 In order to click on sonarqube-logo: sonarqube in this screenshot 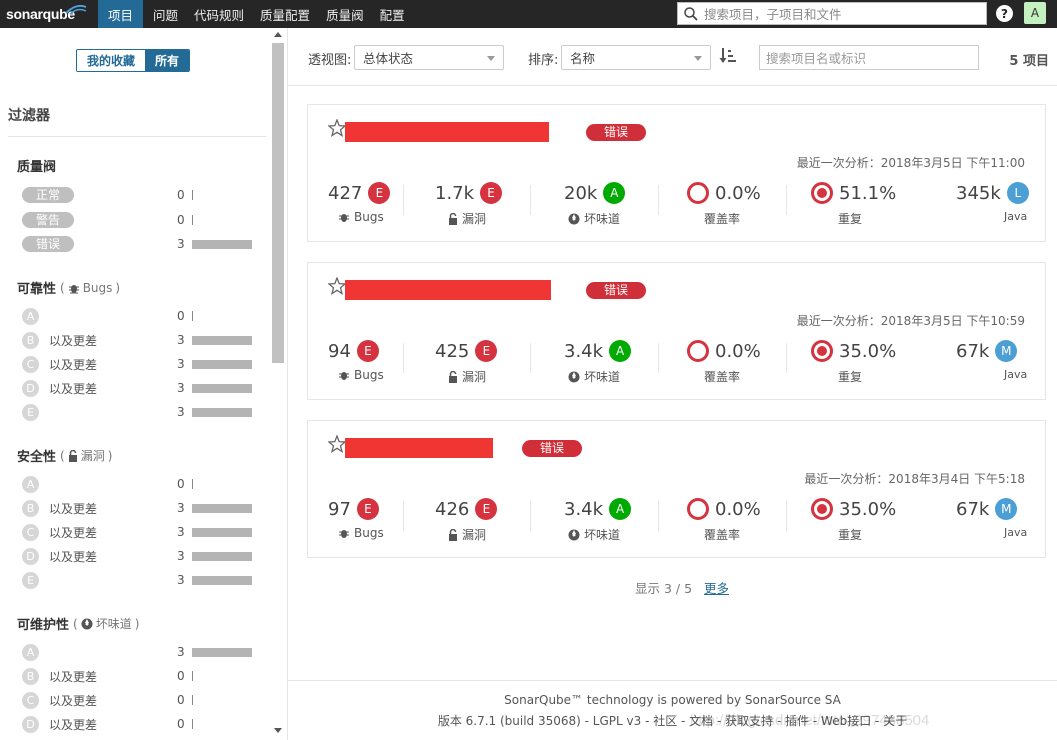, I will do `click(49, 14)`.